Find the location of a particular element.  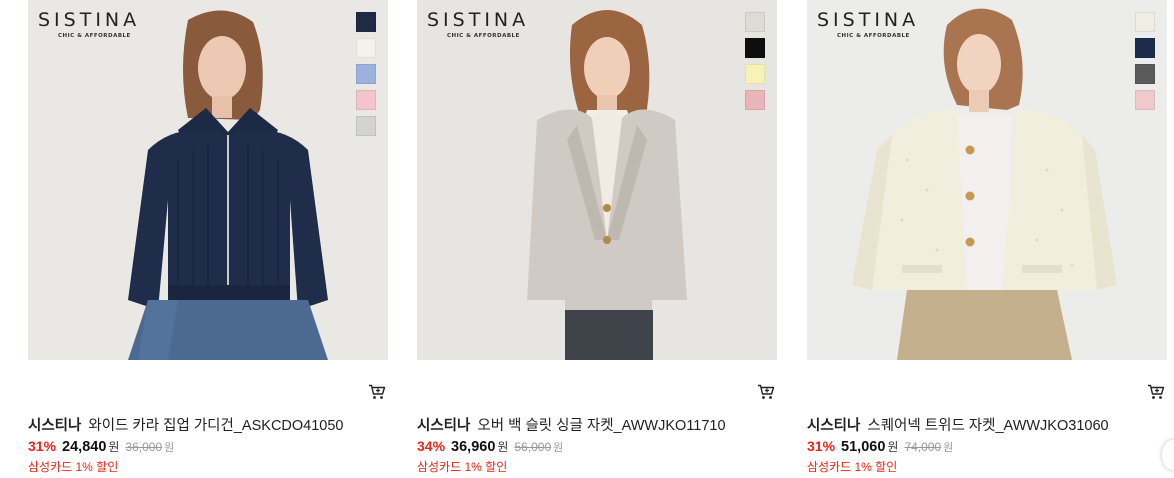

price-info: 31% 51,060 원 74,000 원 is located at coordinates (880, 446).